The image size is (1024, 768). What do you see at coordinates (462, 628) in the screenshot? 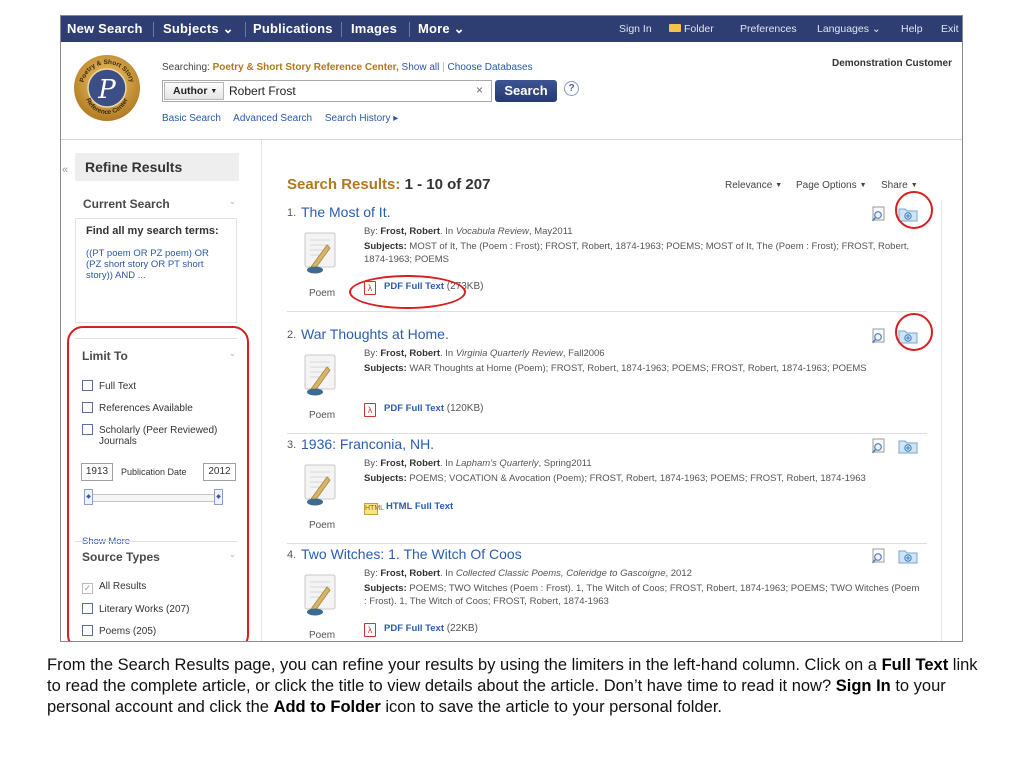
I see `full-text-size: (22KB)` at bounding box center [462, 628].